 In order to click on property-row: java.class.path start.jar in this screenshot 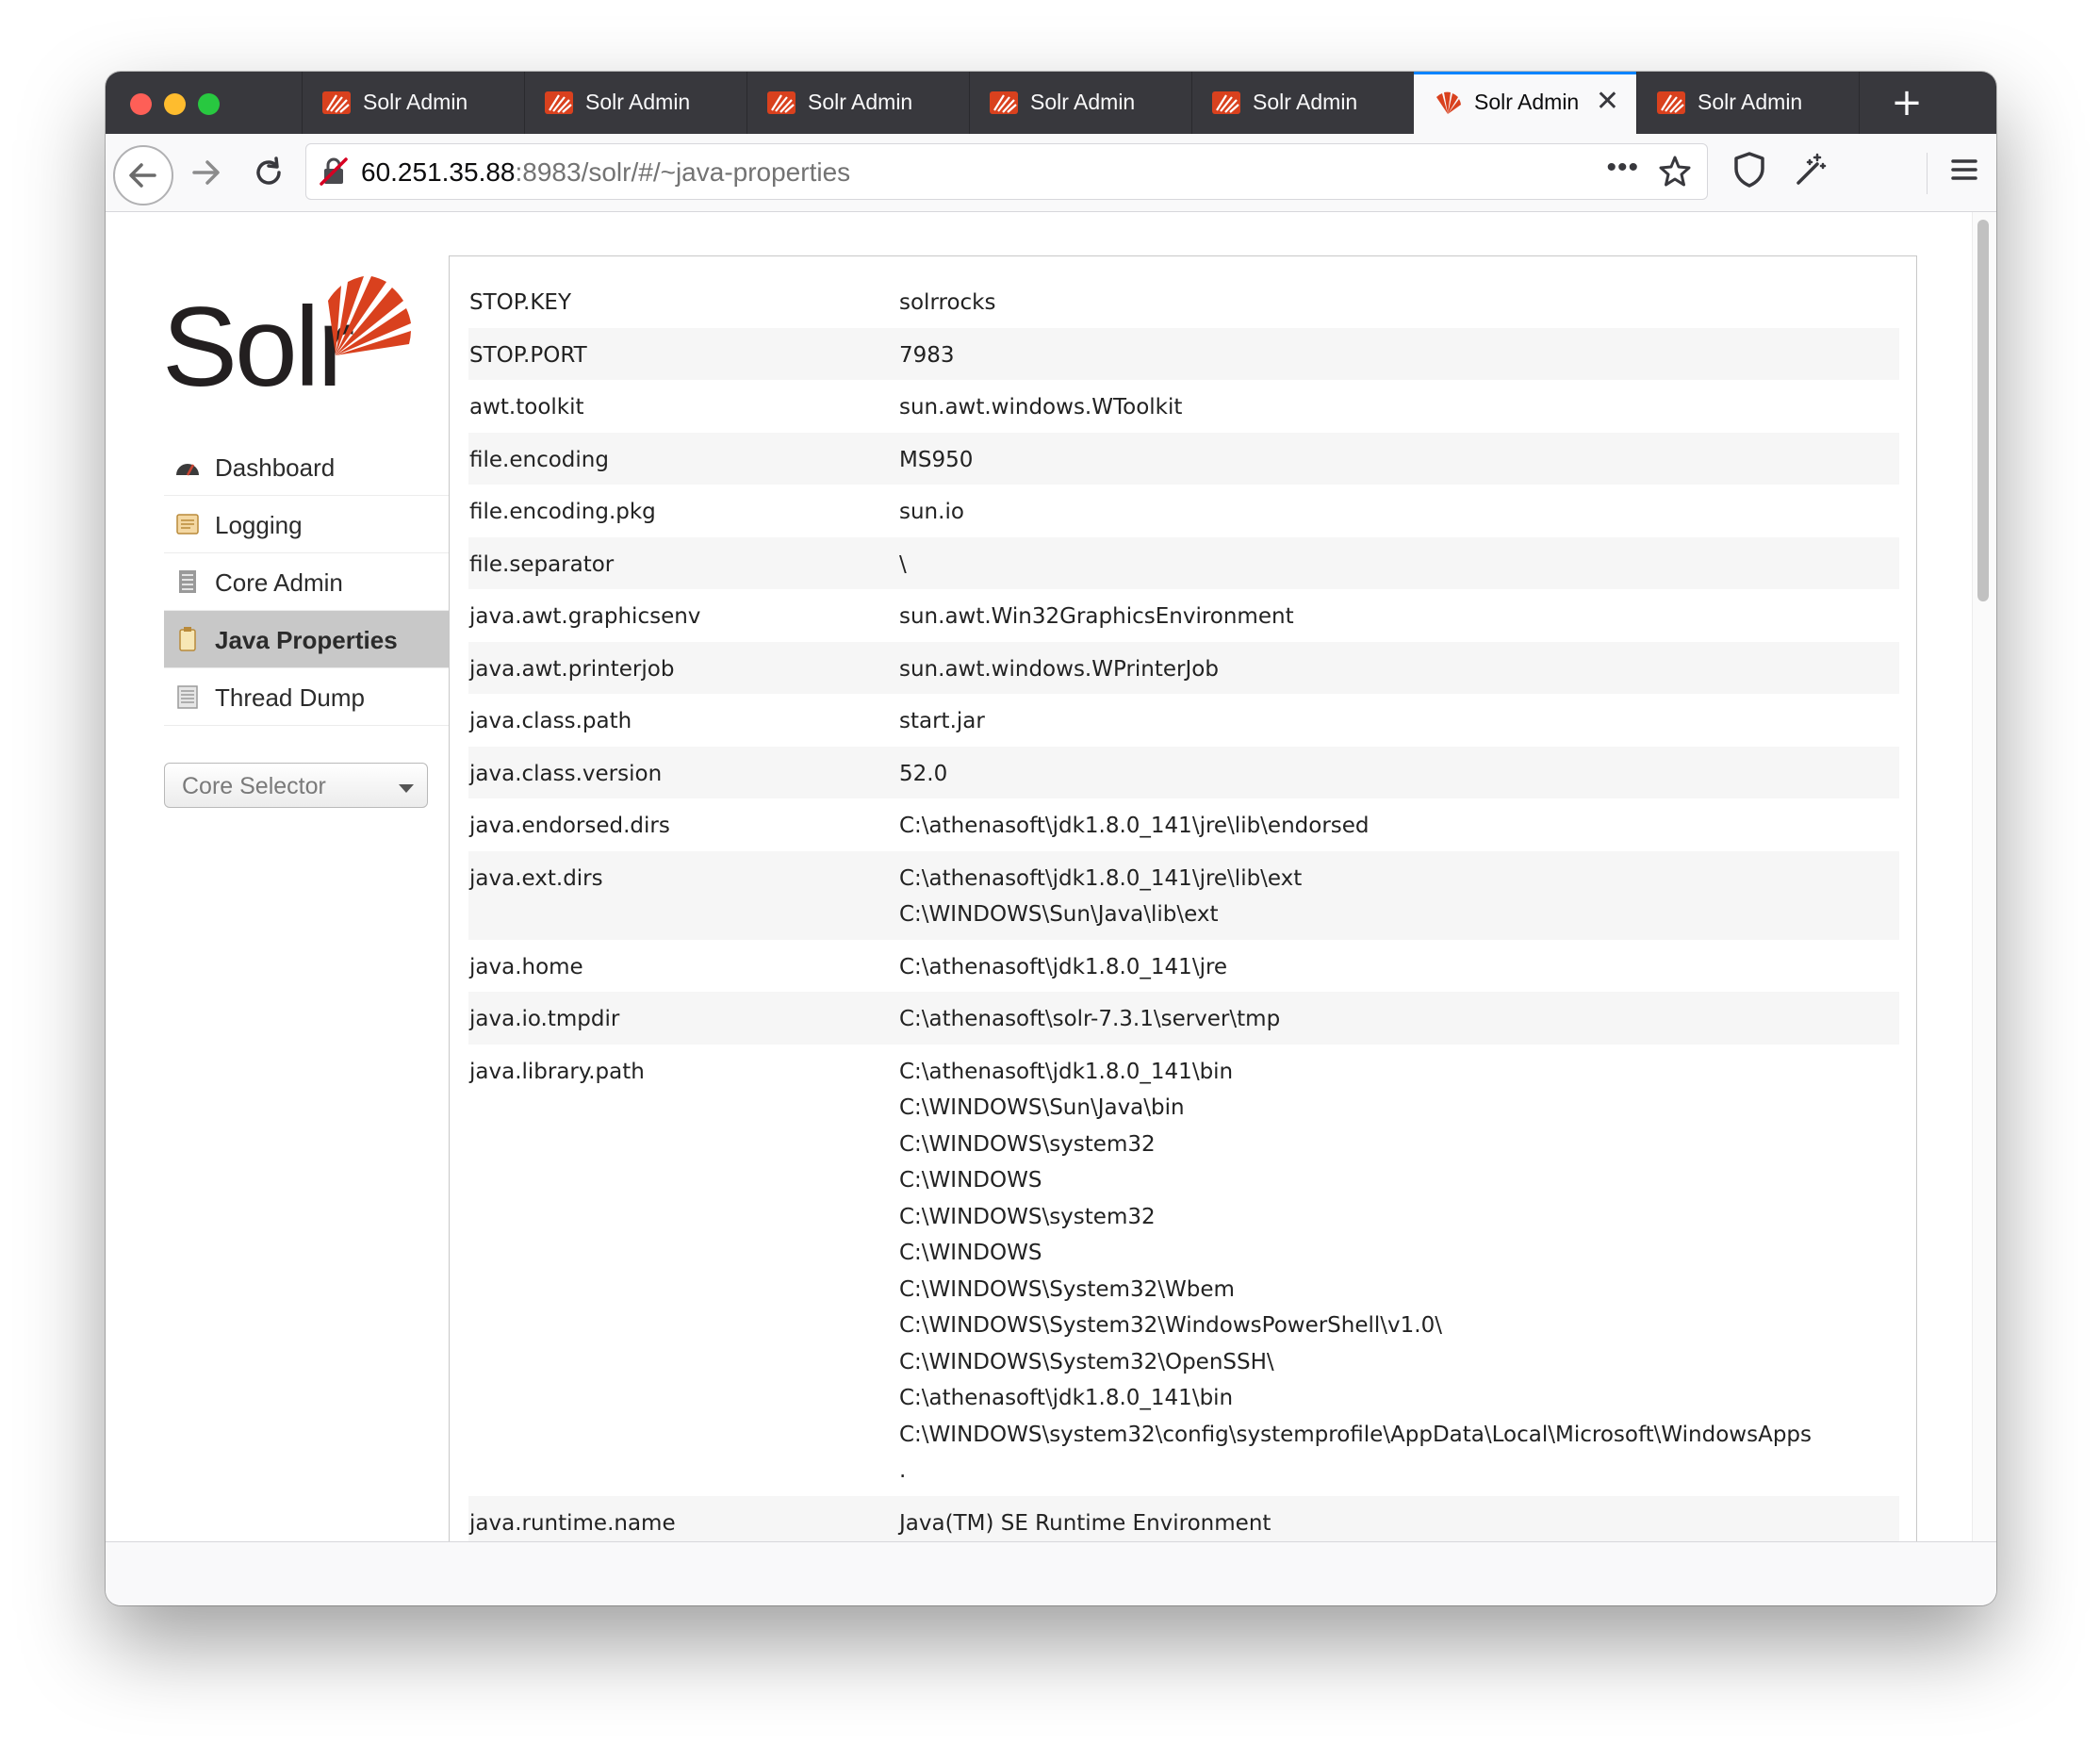, I will do `click(1183, 720)`.